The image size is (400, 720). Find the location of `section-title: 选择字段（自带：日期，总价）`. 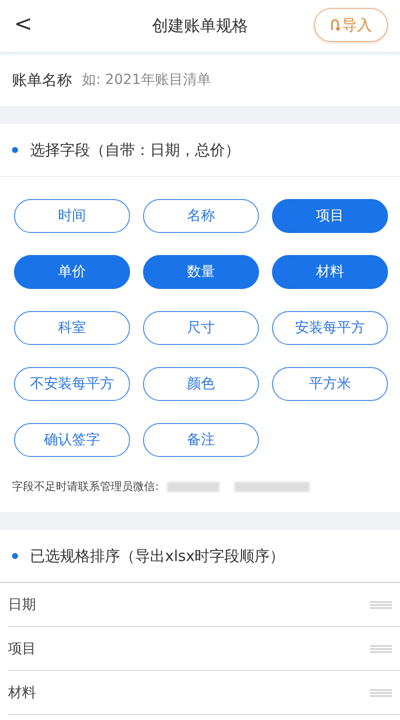

section-title: 选择字段（自带：日期，总价） is located at coordinates (135, 150).